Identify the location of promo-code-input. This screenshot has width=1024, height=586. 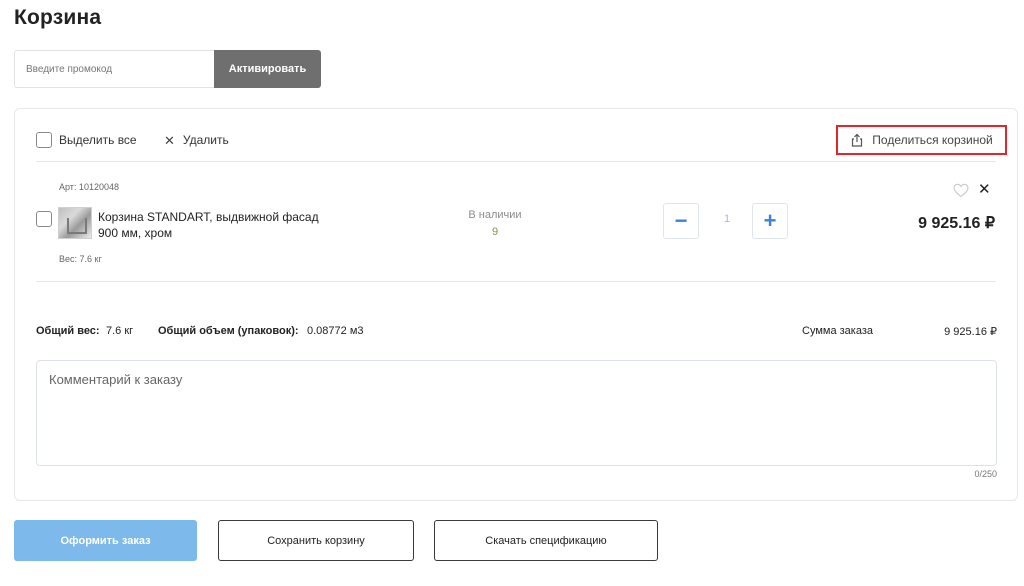
(114, 69).